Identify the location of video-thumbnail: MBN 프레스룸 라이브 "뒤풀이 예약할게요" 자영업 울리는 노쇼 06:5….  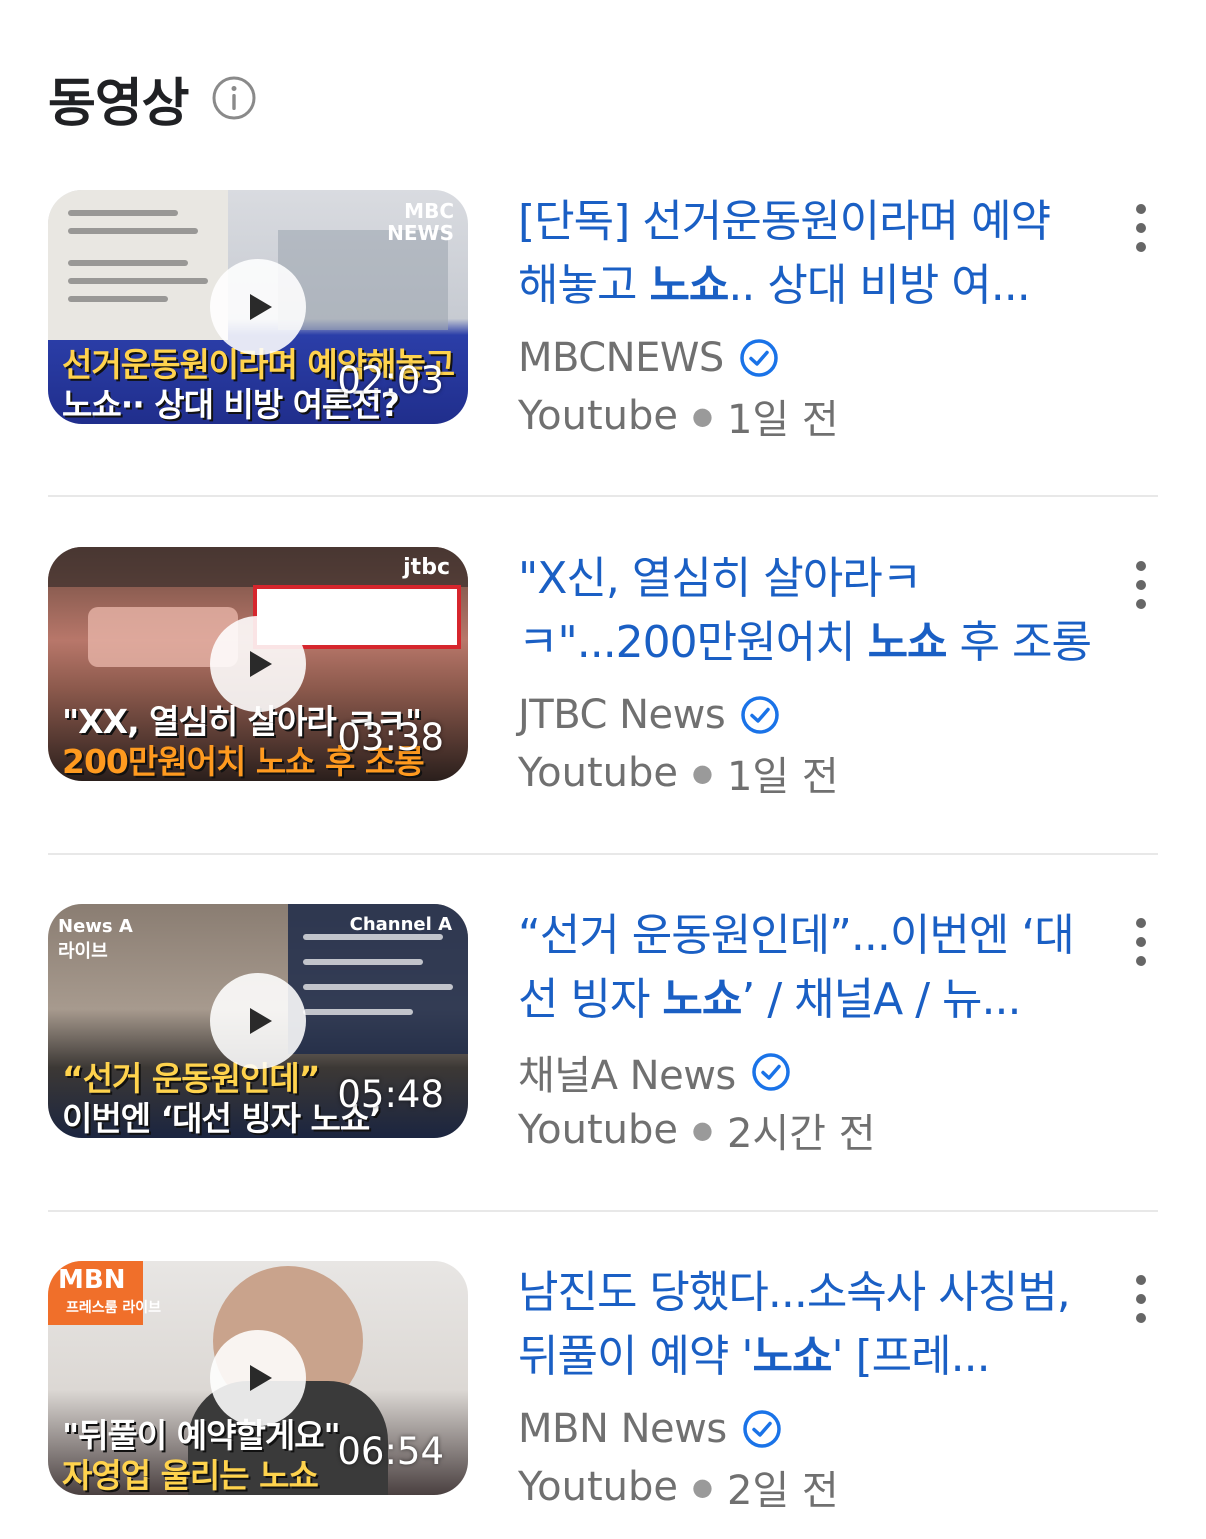
(258, 1378).